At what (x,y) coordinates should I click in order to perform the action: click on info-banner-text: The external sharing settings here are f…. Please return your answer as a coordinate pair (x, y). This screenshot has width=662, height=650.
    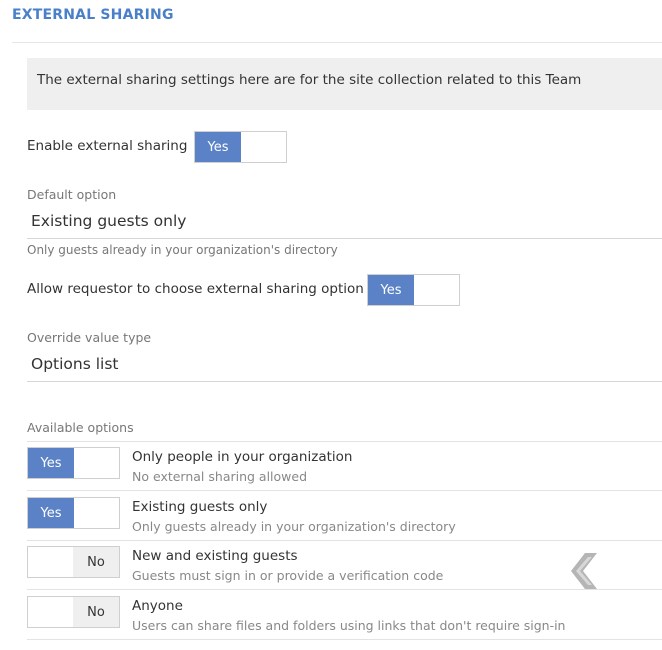
    Looking at the image, I should click on (309, 80).